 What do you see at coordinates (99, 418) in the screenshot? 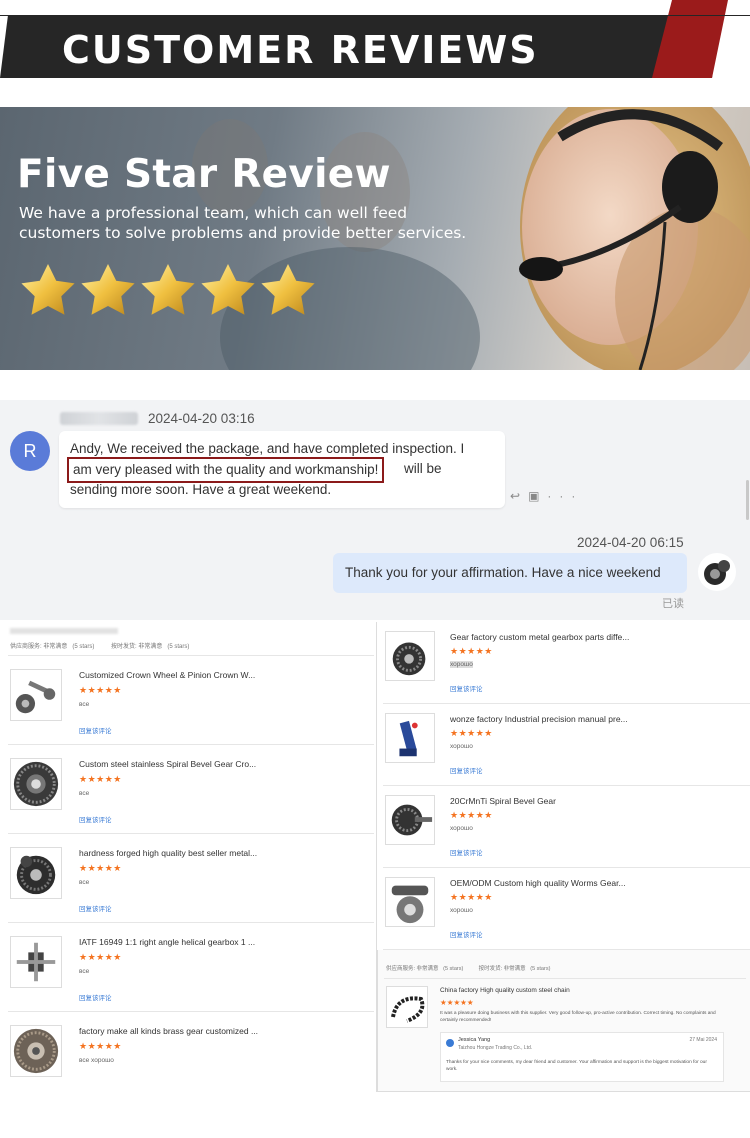
I see `blurred-sender-name` at bounding box center [99, 418].